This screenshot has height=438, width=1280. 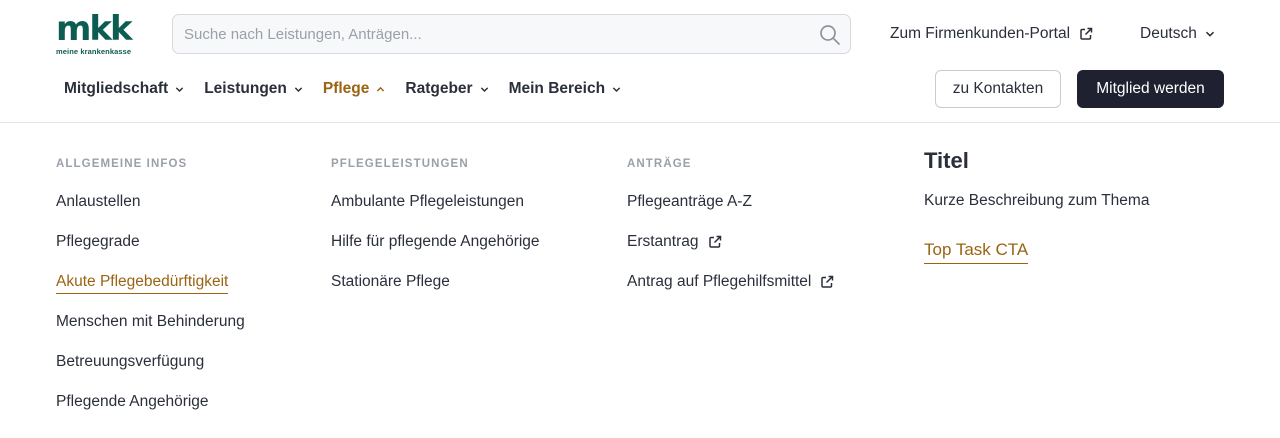 I want to click on menu-link-antrag-pflegehilfsmittel: Antrag auf Pflegehilfsmittel, so click(x=730, y=282).